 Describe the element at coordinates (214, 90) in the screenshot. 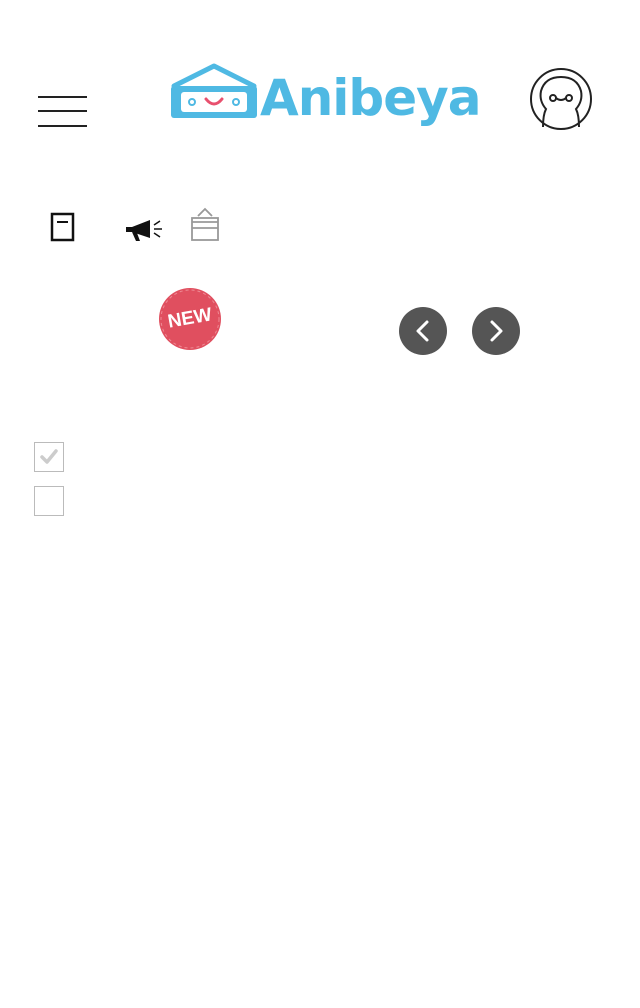

I see `logo-house-icon` at that location.